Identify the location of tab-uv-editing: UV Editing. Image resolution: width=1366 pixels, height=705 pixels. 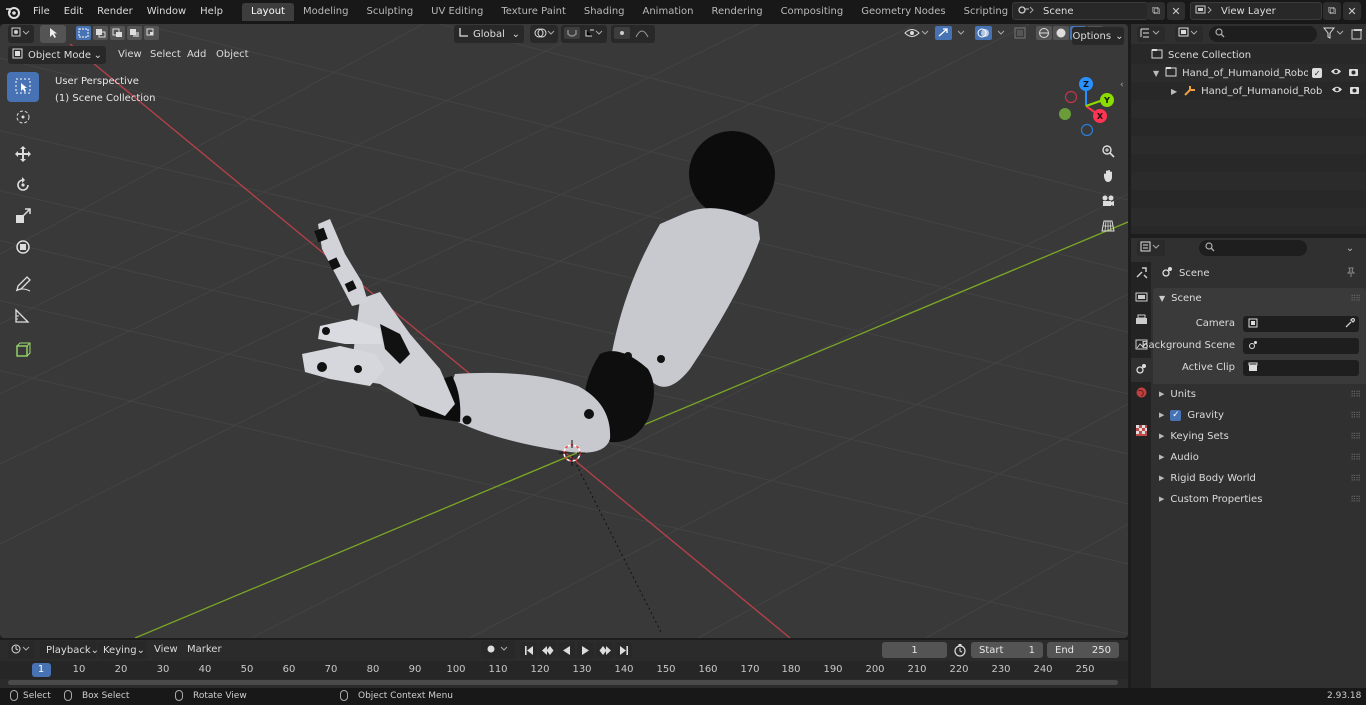
(457, 12).